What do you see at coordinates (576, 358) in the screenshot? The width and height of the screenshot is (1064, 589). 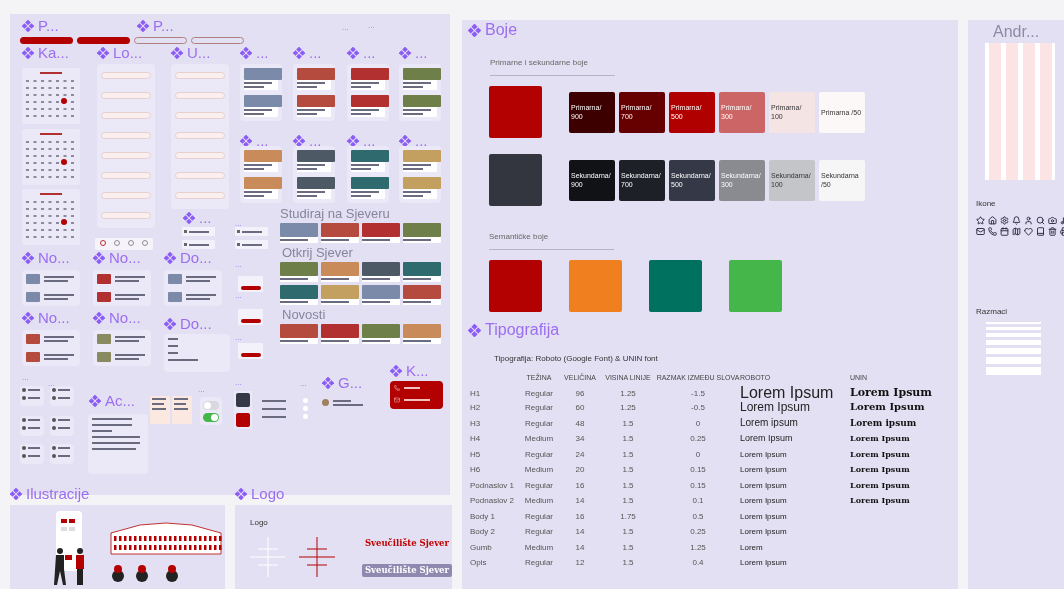 I see `typography-subtitle: Tipografija: Roboto (Google Font) & UNIN font` at bounding box center [576, 358].